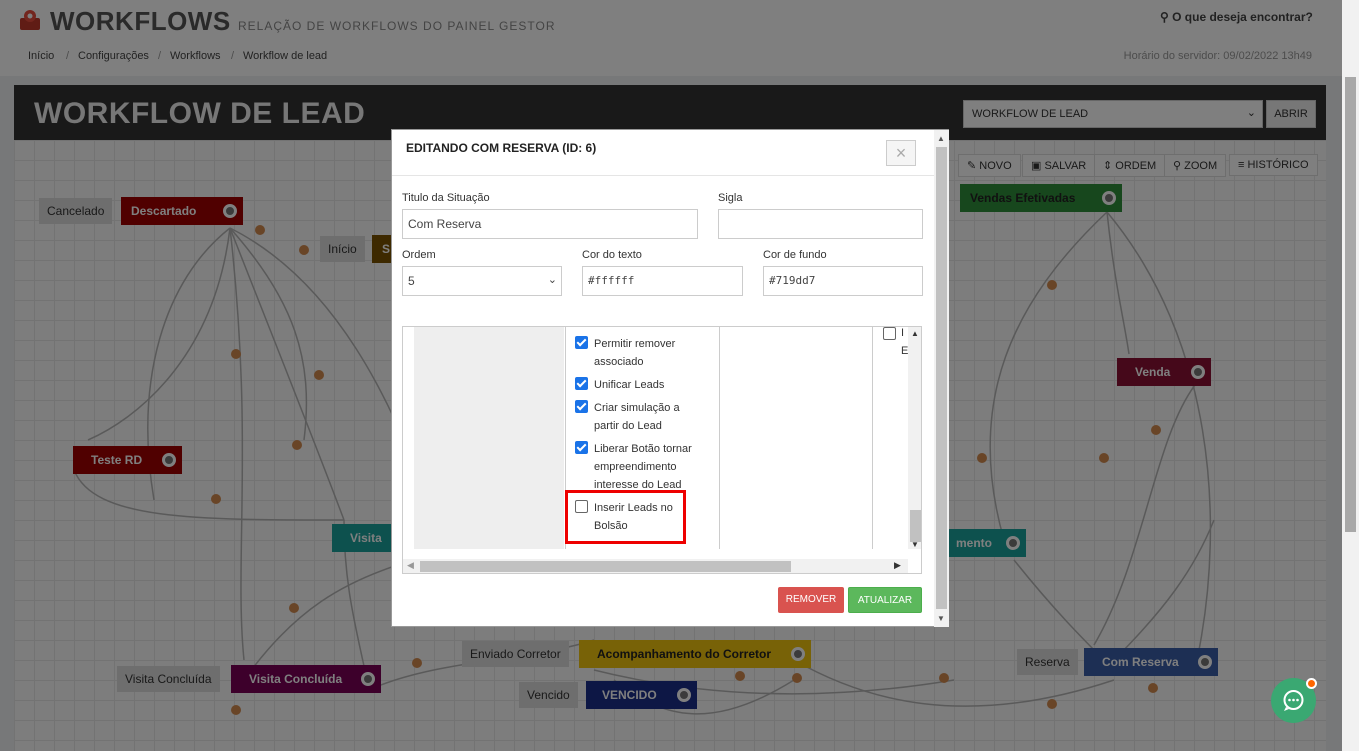 The image size is (1359, 751). What do you see at coordinates (1350, 304) in the screenshot?
I see `page-scrollbar-thumb` at bounding box center [1350, 304].